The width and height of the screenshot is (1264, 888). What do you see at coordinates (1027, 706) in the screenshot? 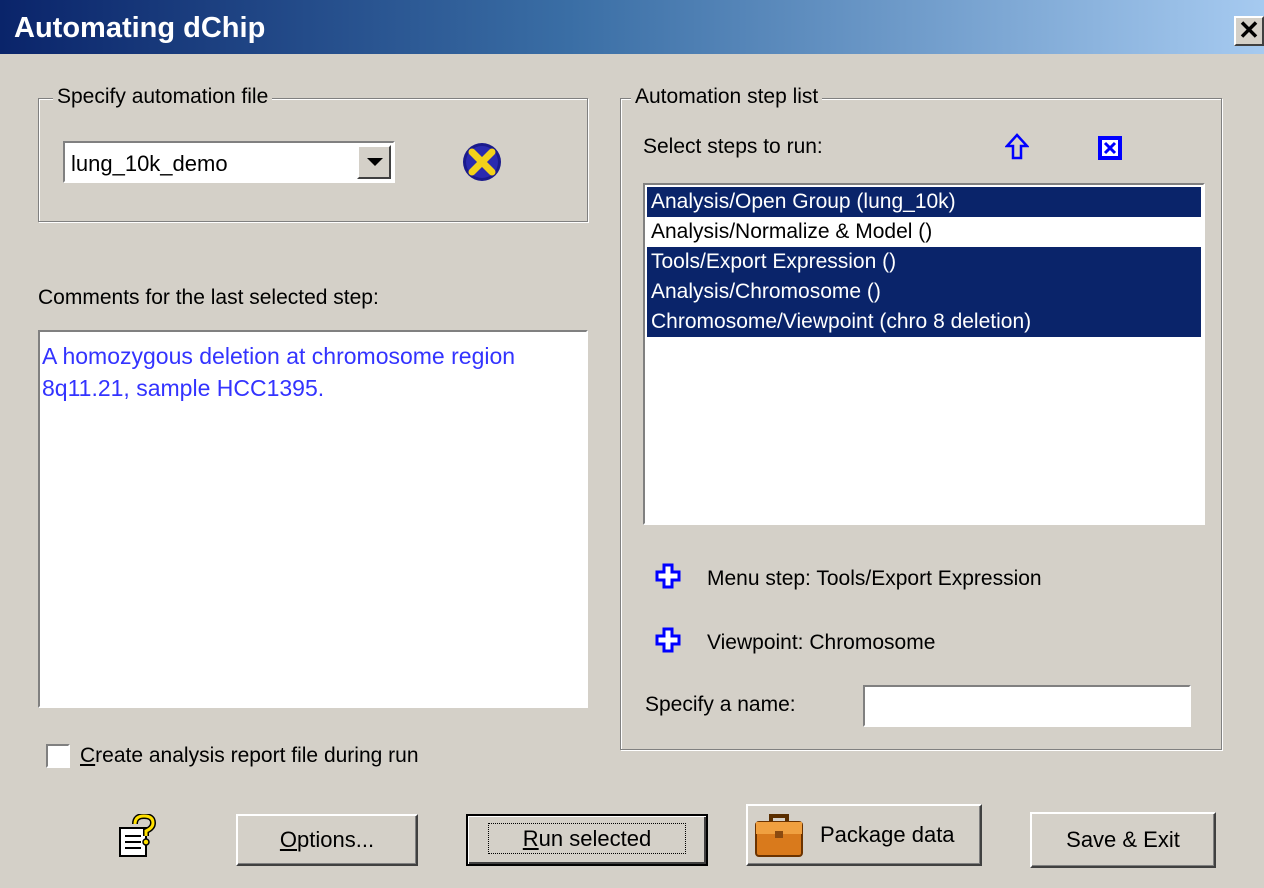
I see `step-name-input` at bounding box center [1027, 706].